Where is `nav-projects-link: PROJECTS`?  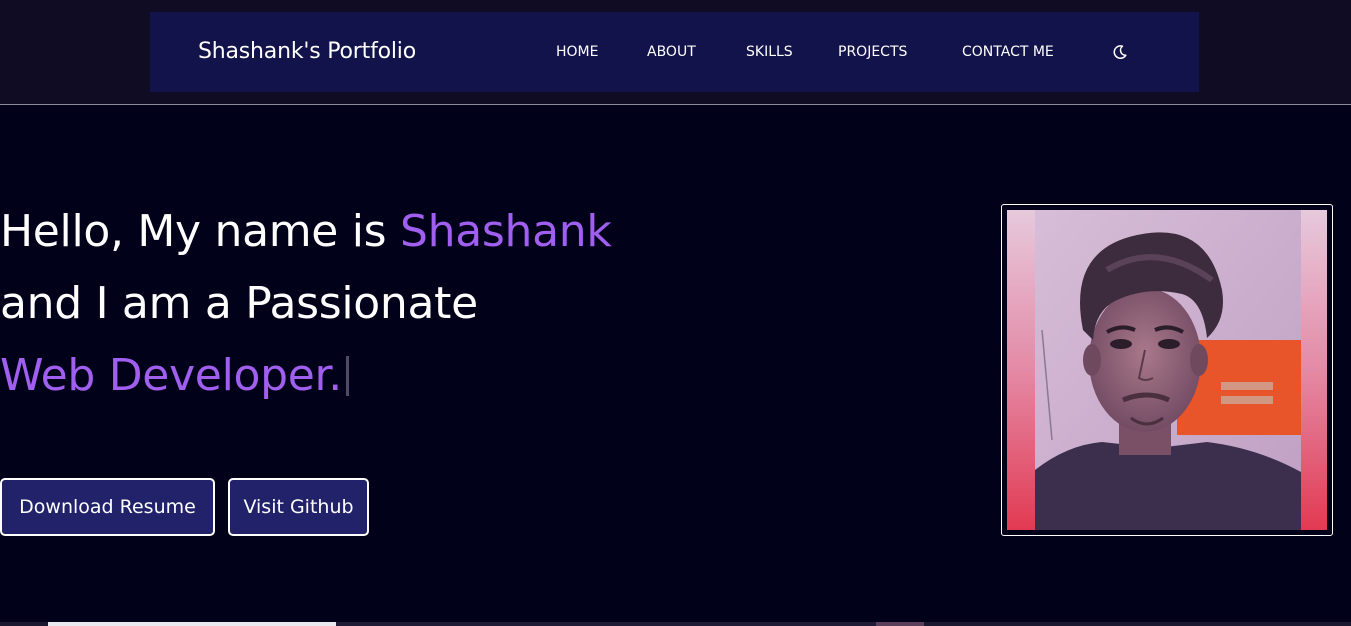
nav-projects-link: PROJECTS is located at coordinates (872, 52).